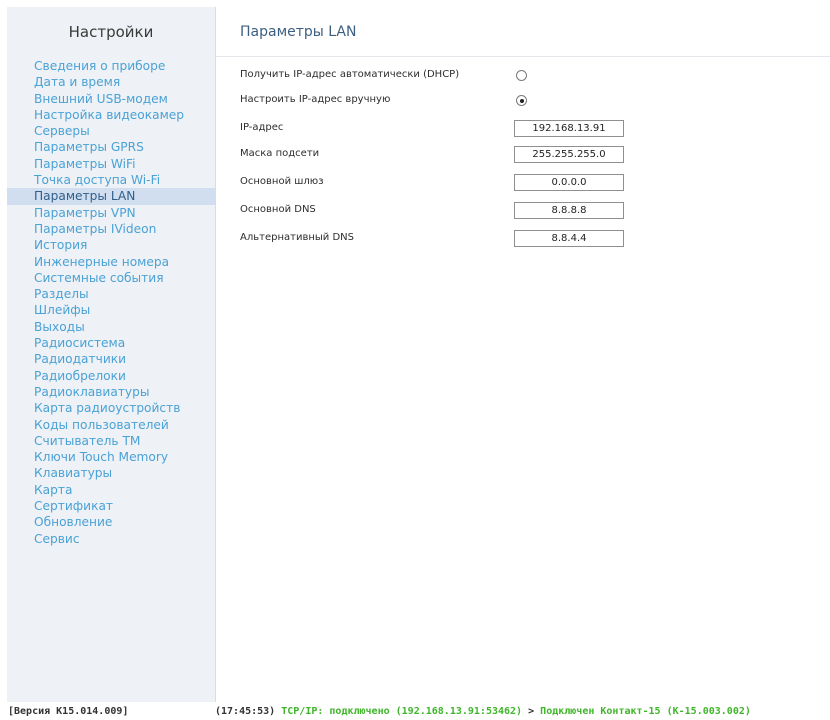  Describe the element at coordinates (111, 99) in the screenshot. I see `sidebar-item: Внешний USB-модем` at that location.